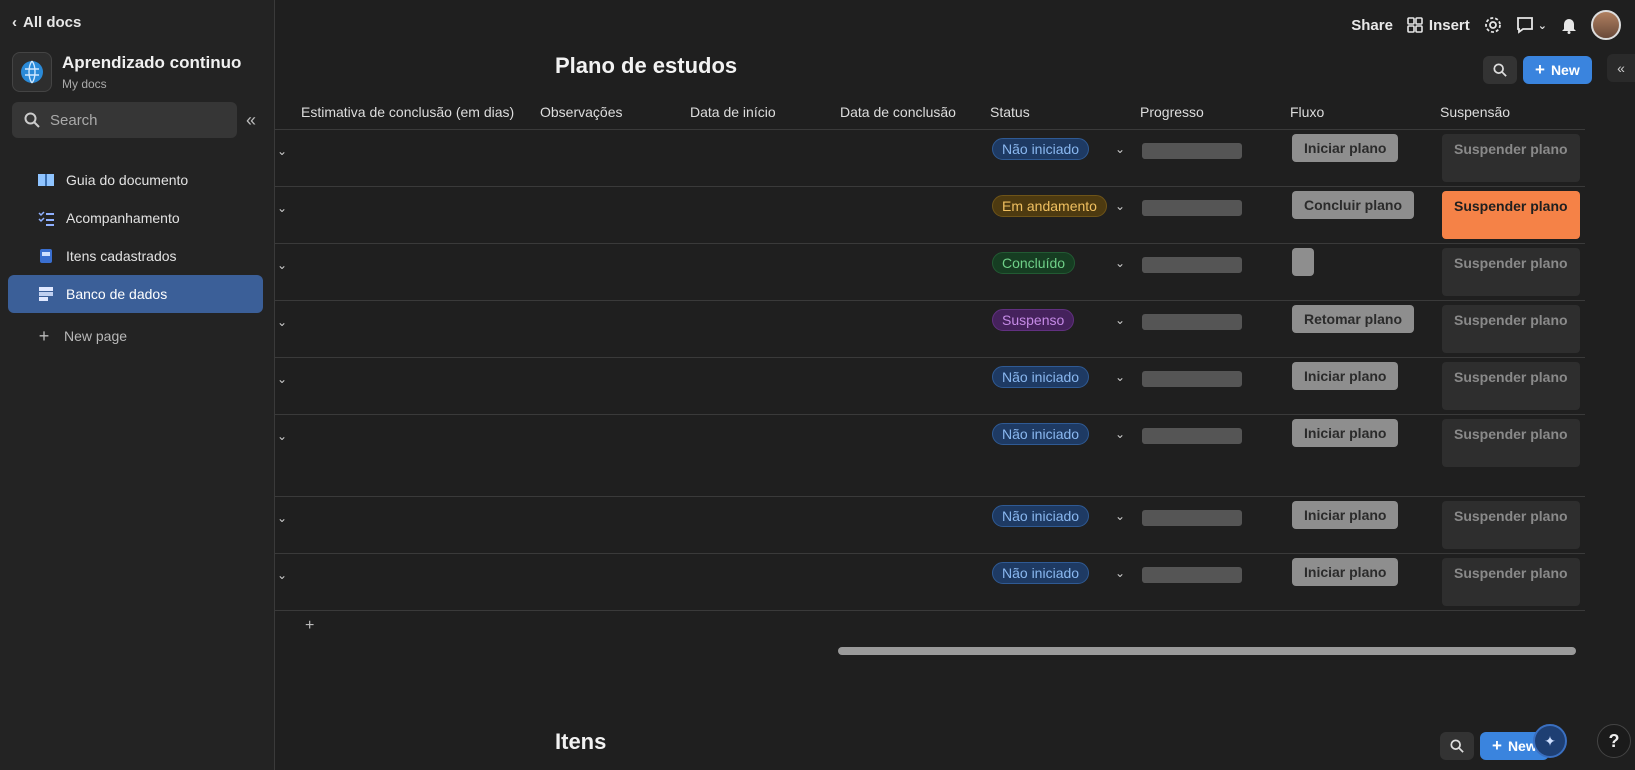 Image resolution: width=1635 pixels, height=770 pixels. I want to click on chevron-left-icon: ‹, so click(14, 22).